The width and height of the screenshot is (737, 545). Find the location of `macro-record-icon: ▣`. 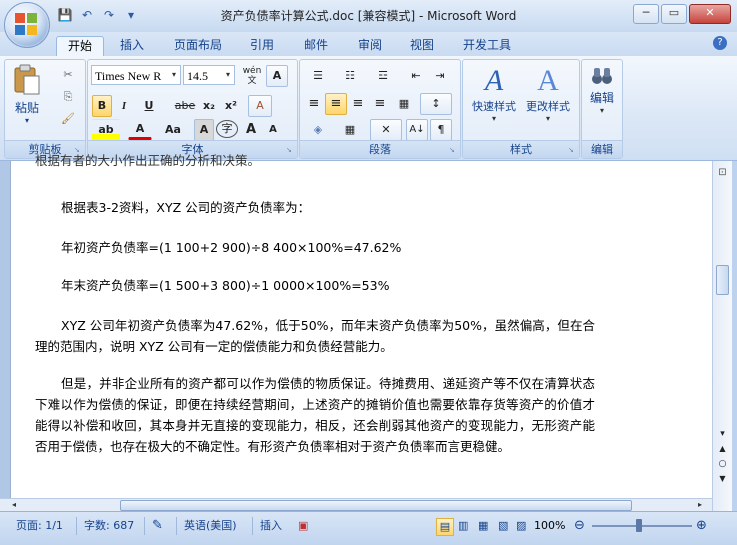

macro-record-icon: ▣ is located at coordinates (303, 526).